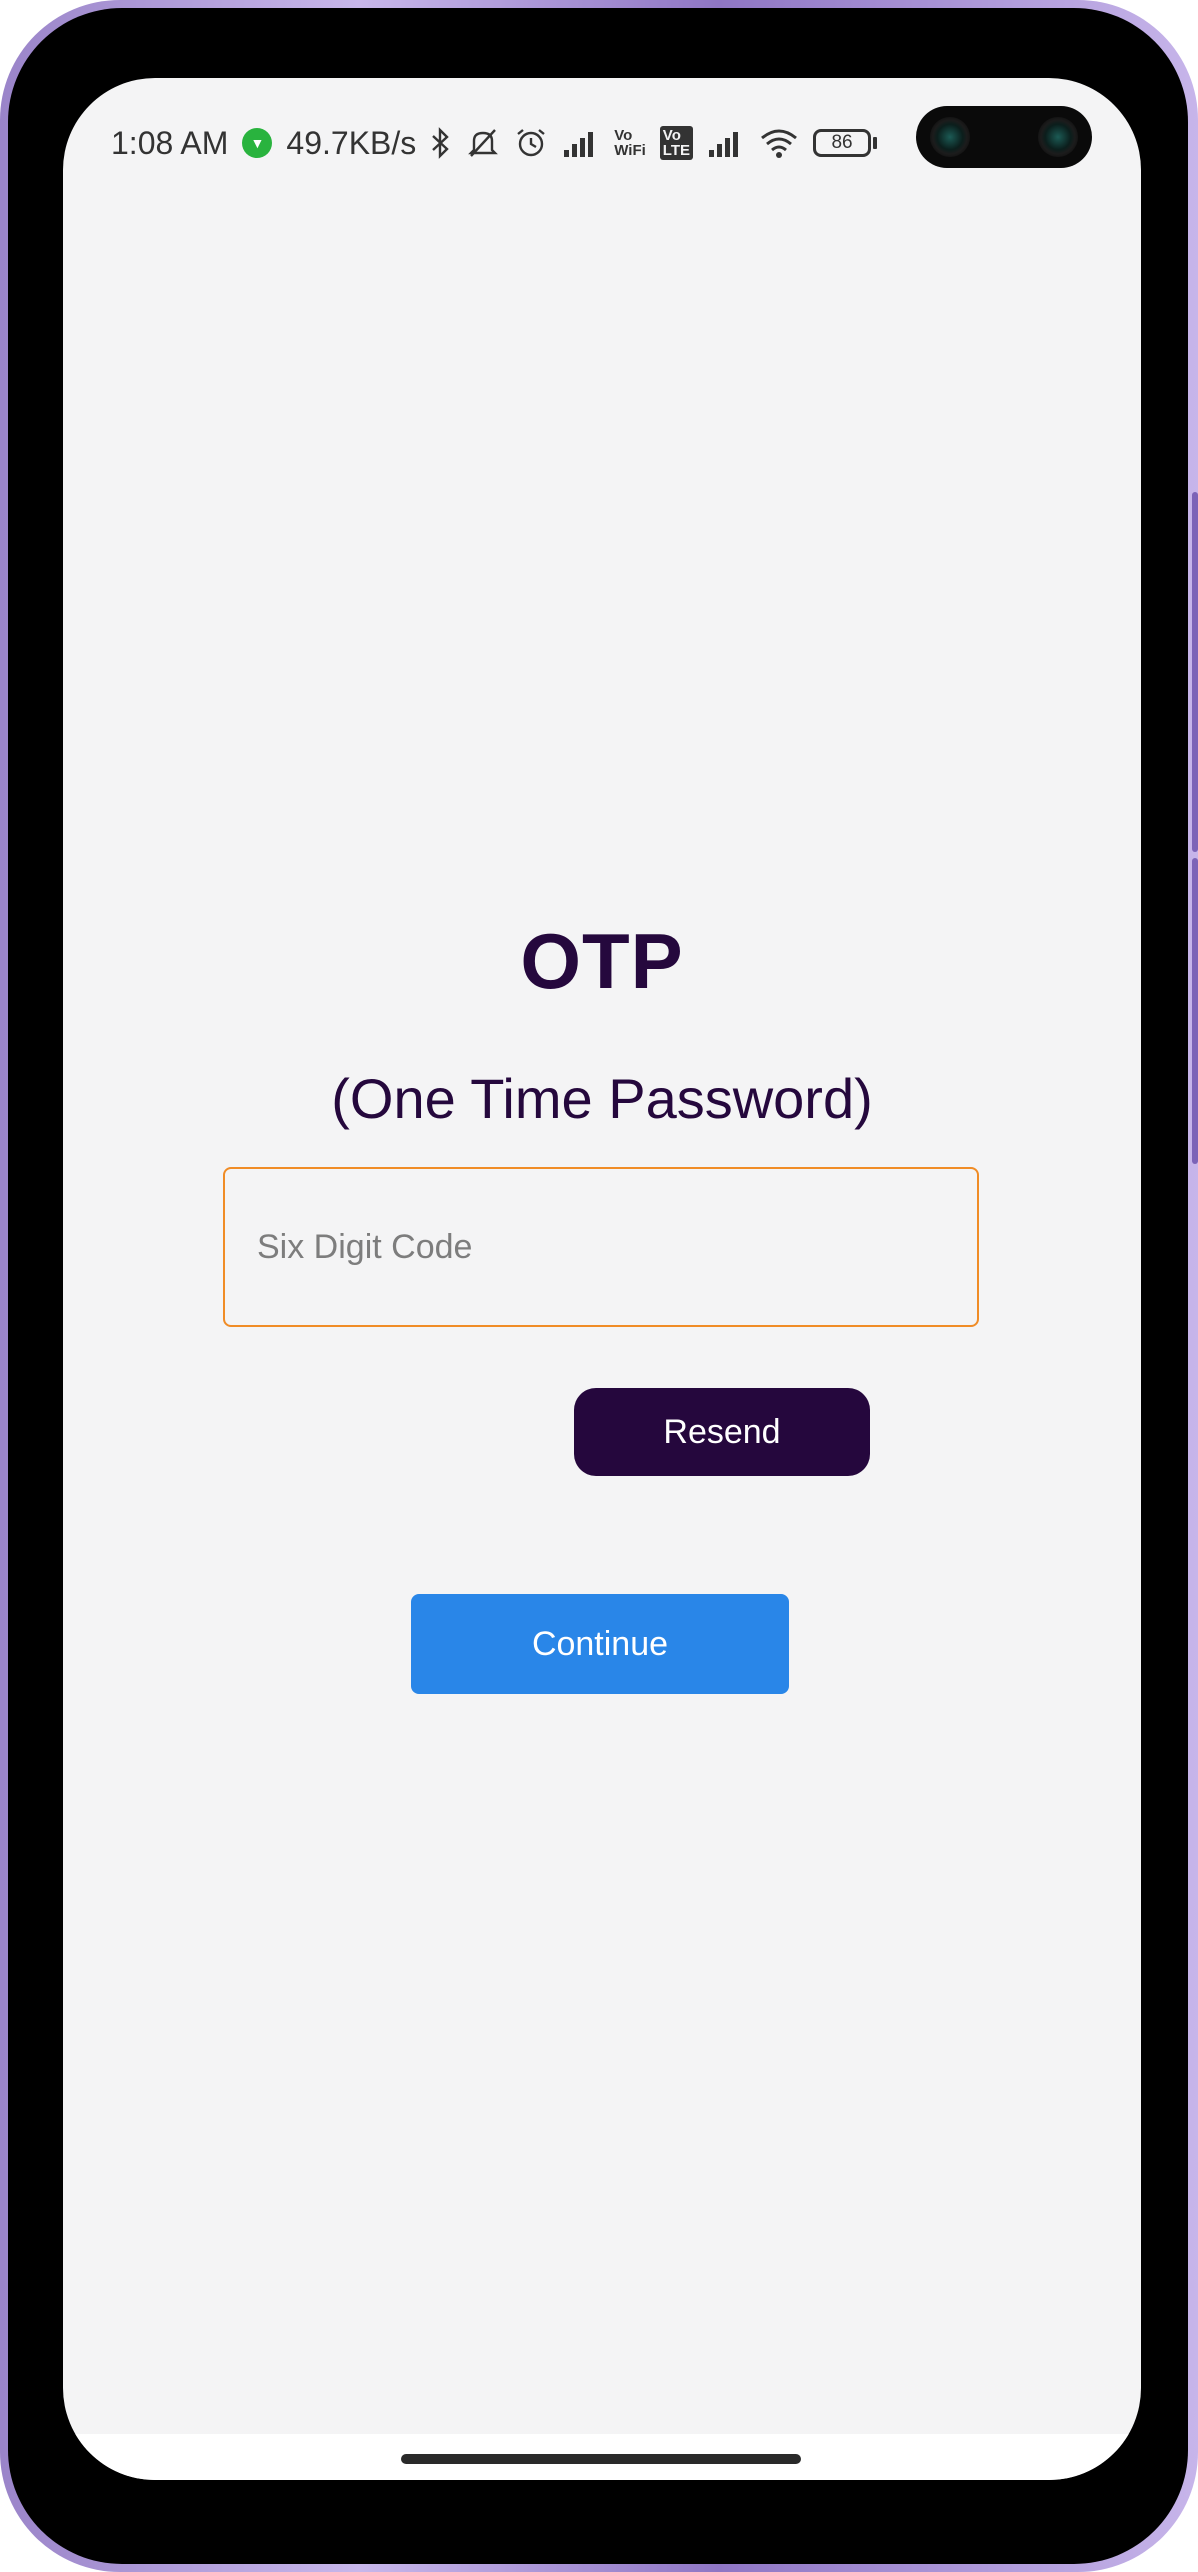 The image size is (1198, 2572). What do you see at coordinates (722, 1432) in the screenshot?
I see `resend-button: Resend` at bounding box center [722, 1432].